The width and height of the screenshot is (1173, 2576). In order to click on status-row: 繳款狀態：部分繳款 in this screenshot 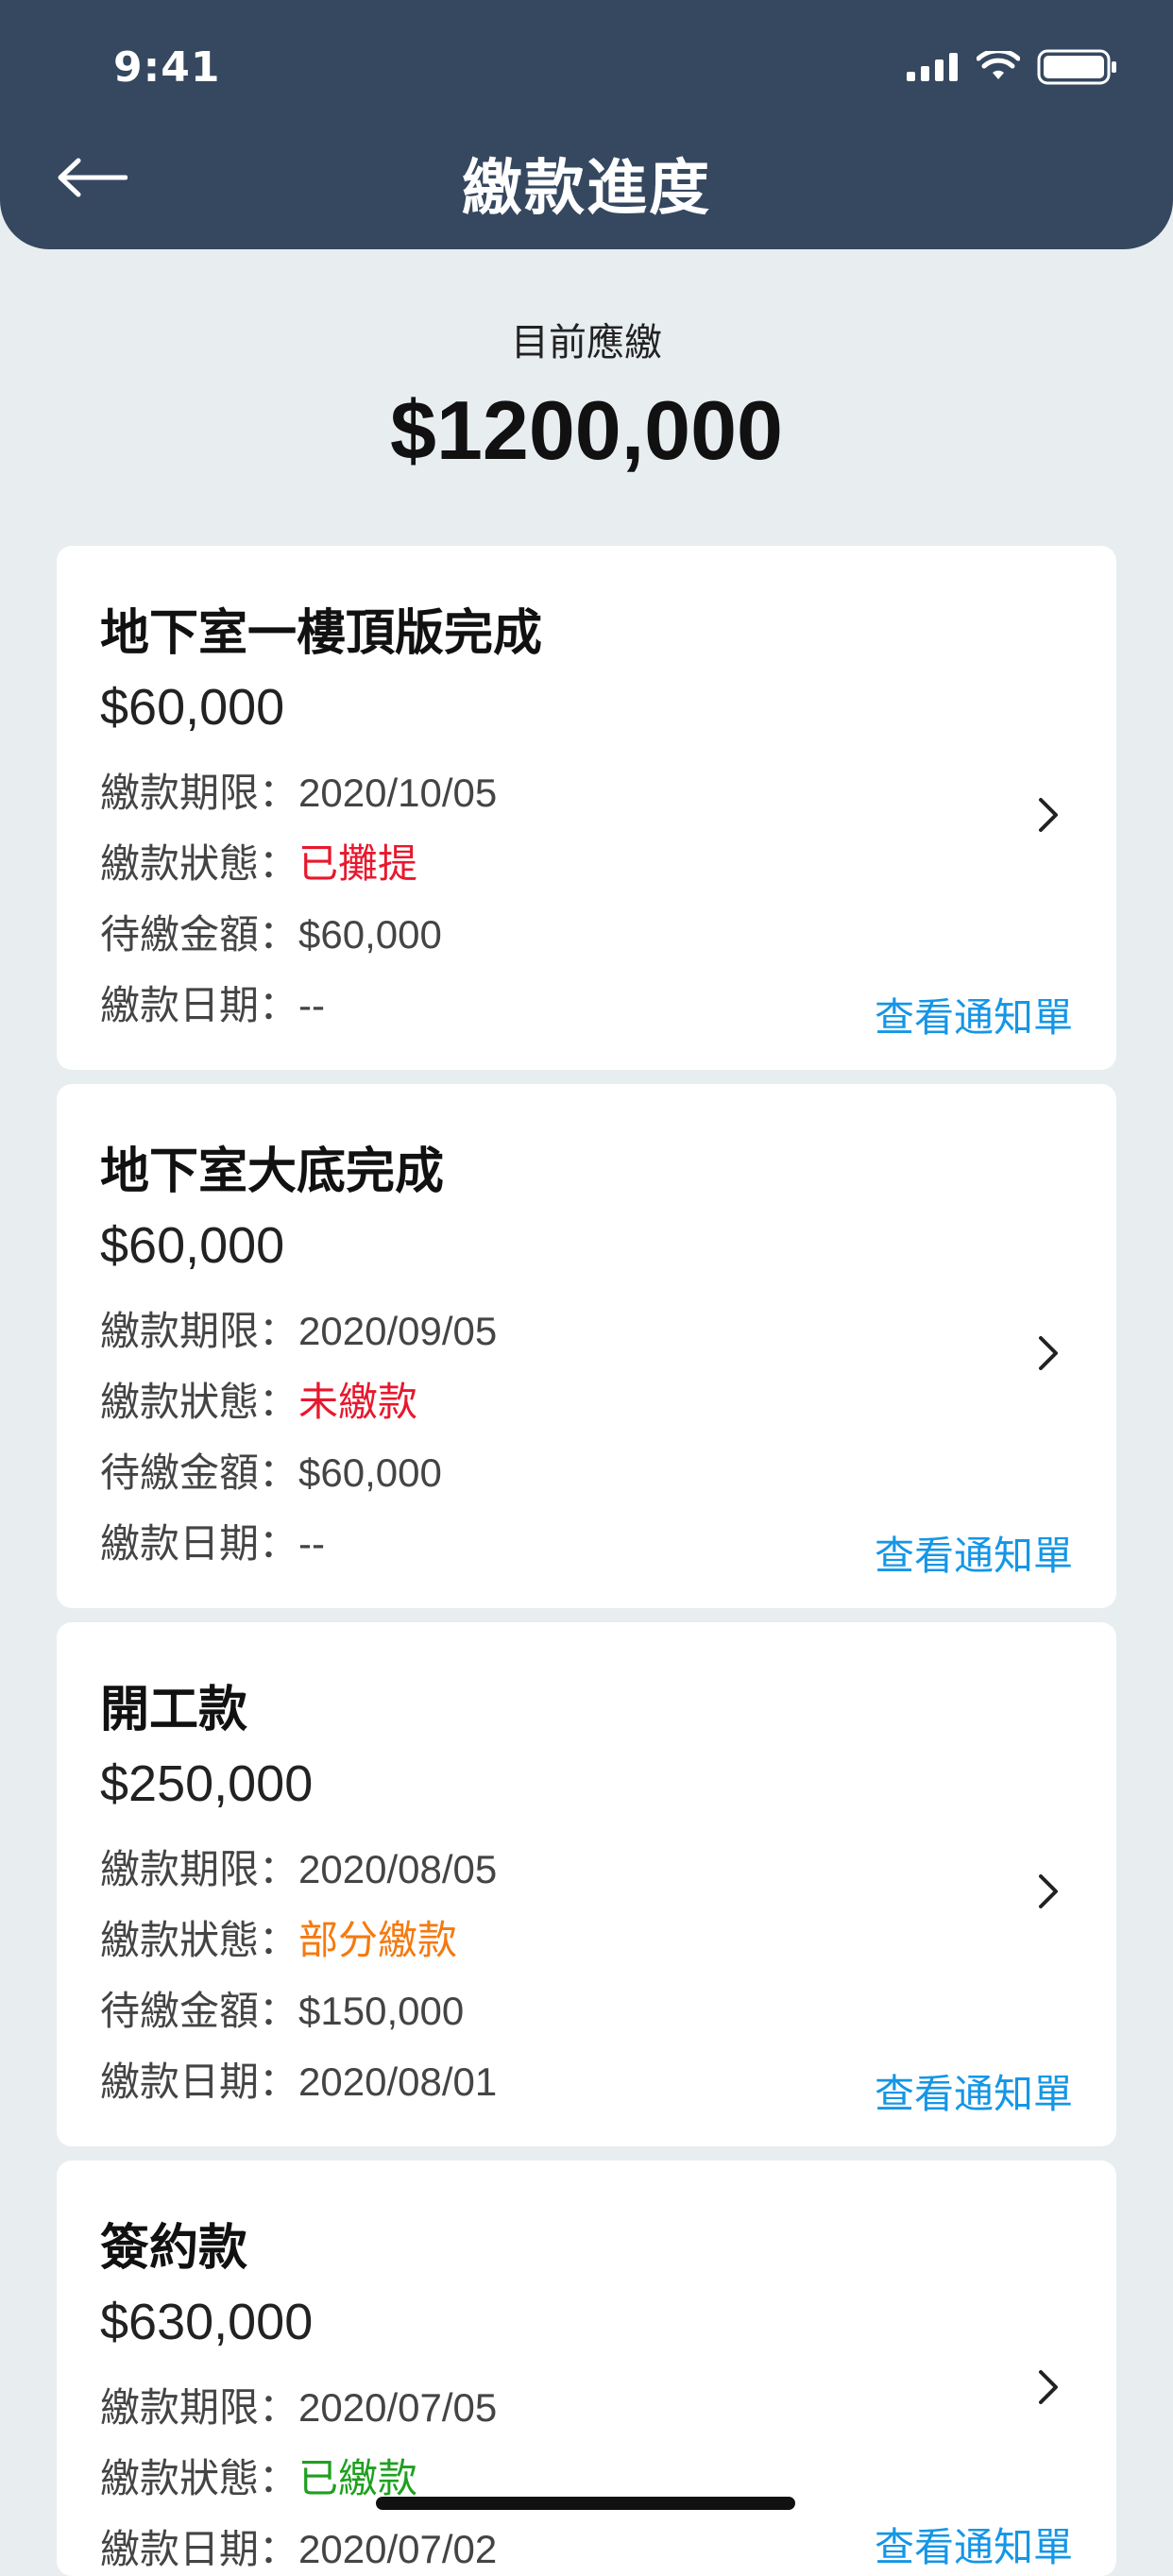, I will do `click(278, 1937)`.